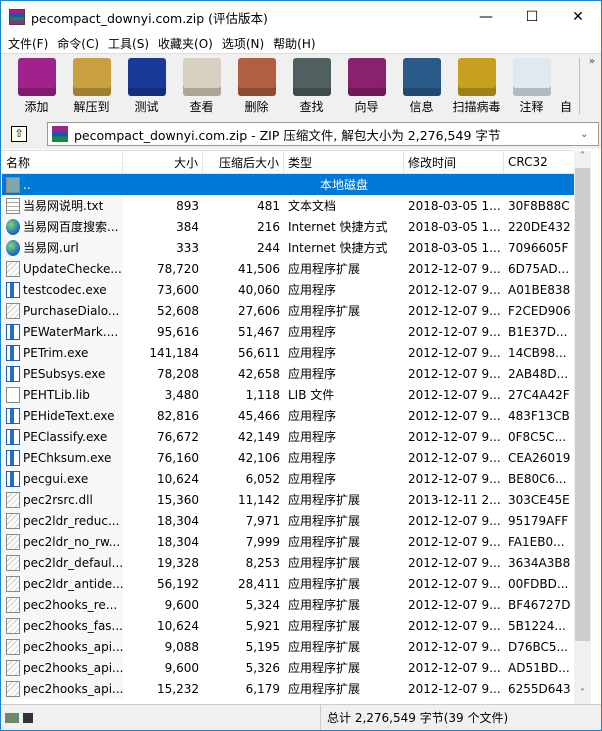  What do you see at coordinates (531, 86) in the screenshot?
I see `toolbar-button-9: 注释` at bounding box center [531, 86].